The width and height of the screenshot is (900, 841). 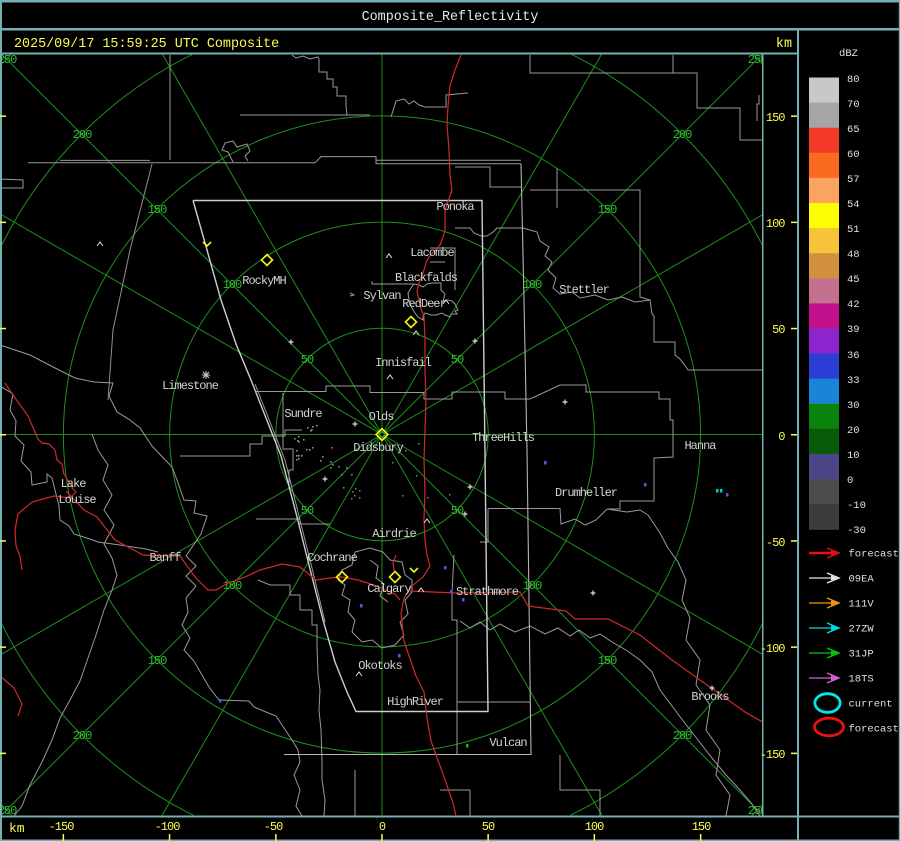 I want to click on svg-text: 57, so click(x=853, y=180).